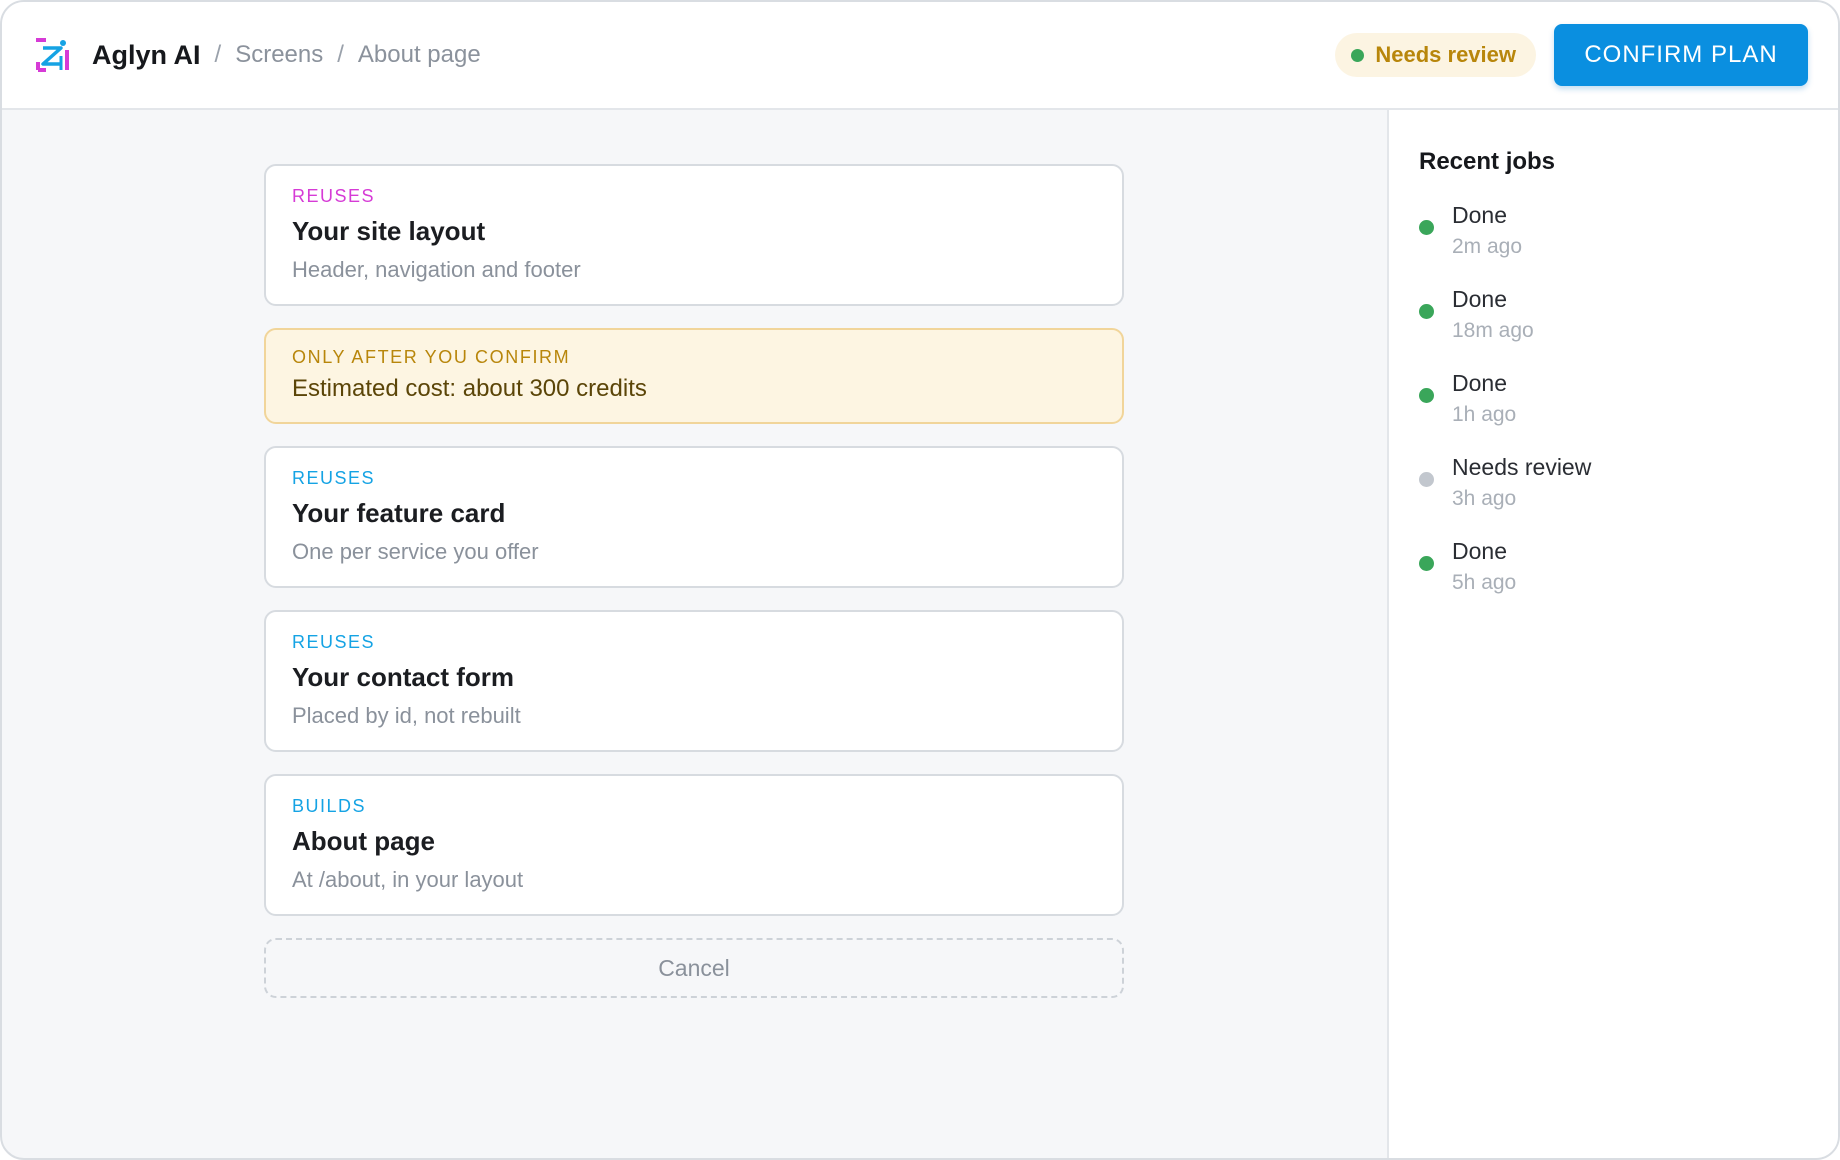 The width and height of the screenshot is (1840, 1160). What do you see at coordinates (1681, 55) in the screenshot?
I see `confirm-plan-button: CONFIRM PLAN` at bounding box center [1681, 55].